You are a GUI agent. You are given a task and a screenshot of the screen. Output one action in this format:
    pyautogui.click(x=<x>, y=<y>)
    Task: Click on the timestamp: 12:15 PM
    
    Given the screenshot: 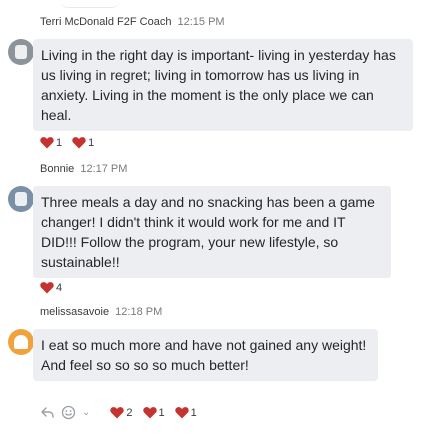 What is the action you would take?
    pyautogui.click(x=201, y=22)
    